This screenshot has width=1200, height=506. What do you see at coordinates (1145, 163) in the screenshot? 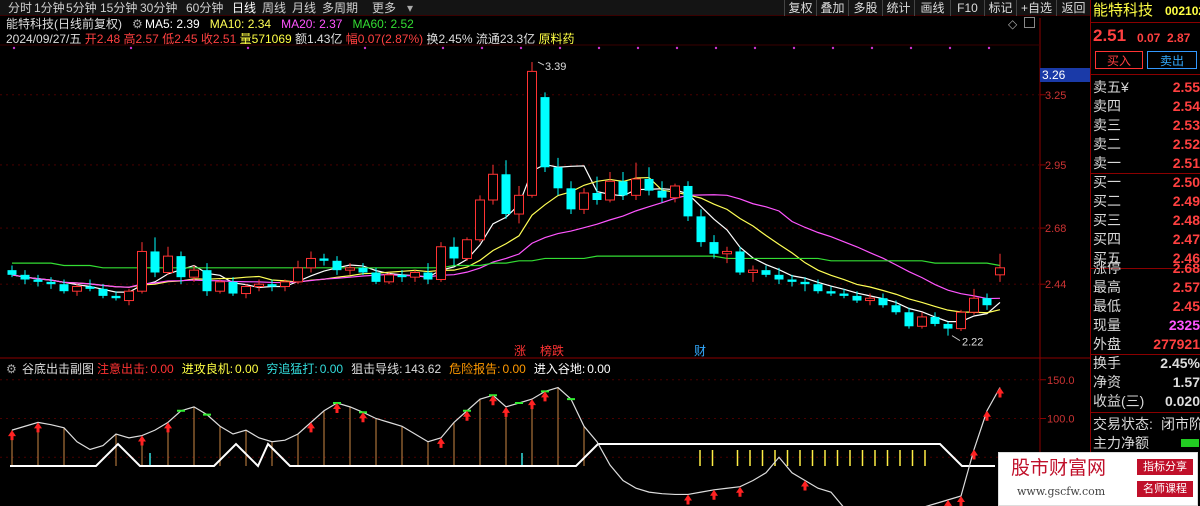
I see `ask-row-4: 卖一 2.51` at bounding box center [1145, 163].